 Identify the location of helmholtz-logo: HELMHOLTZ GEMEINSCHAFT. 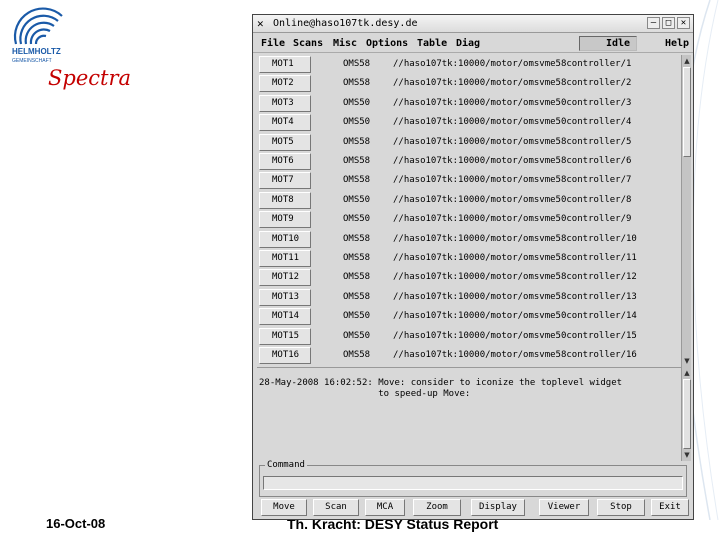
(37, 35).